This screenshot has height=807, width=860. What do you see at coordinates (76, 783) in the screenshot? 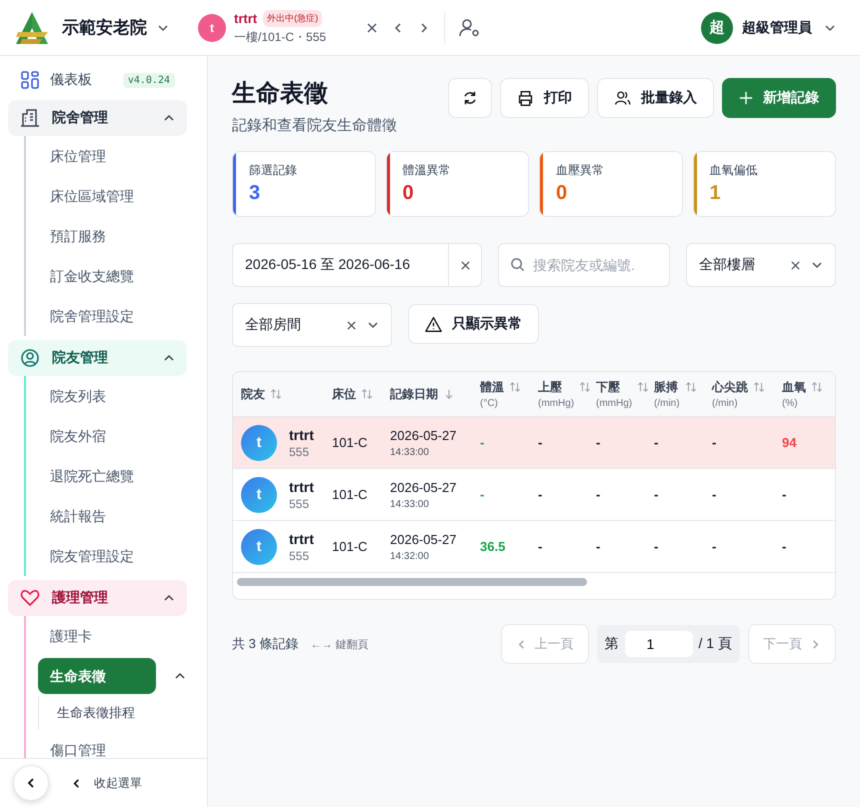
I see `chevron-left-icon` at bounding box center [76, 783].